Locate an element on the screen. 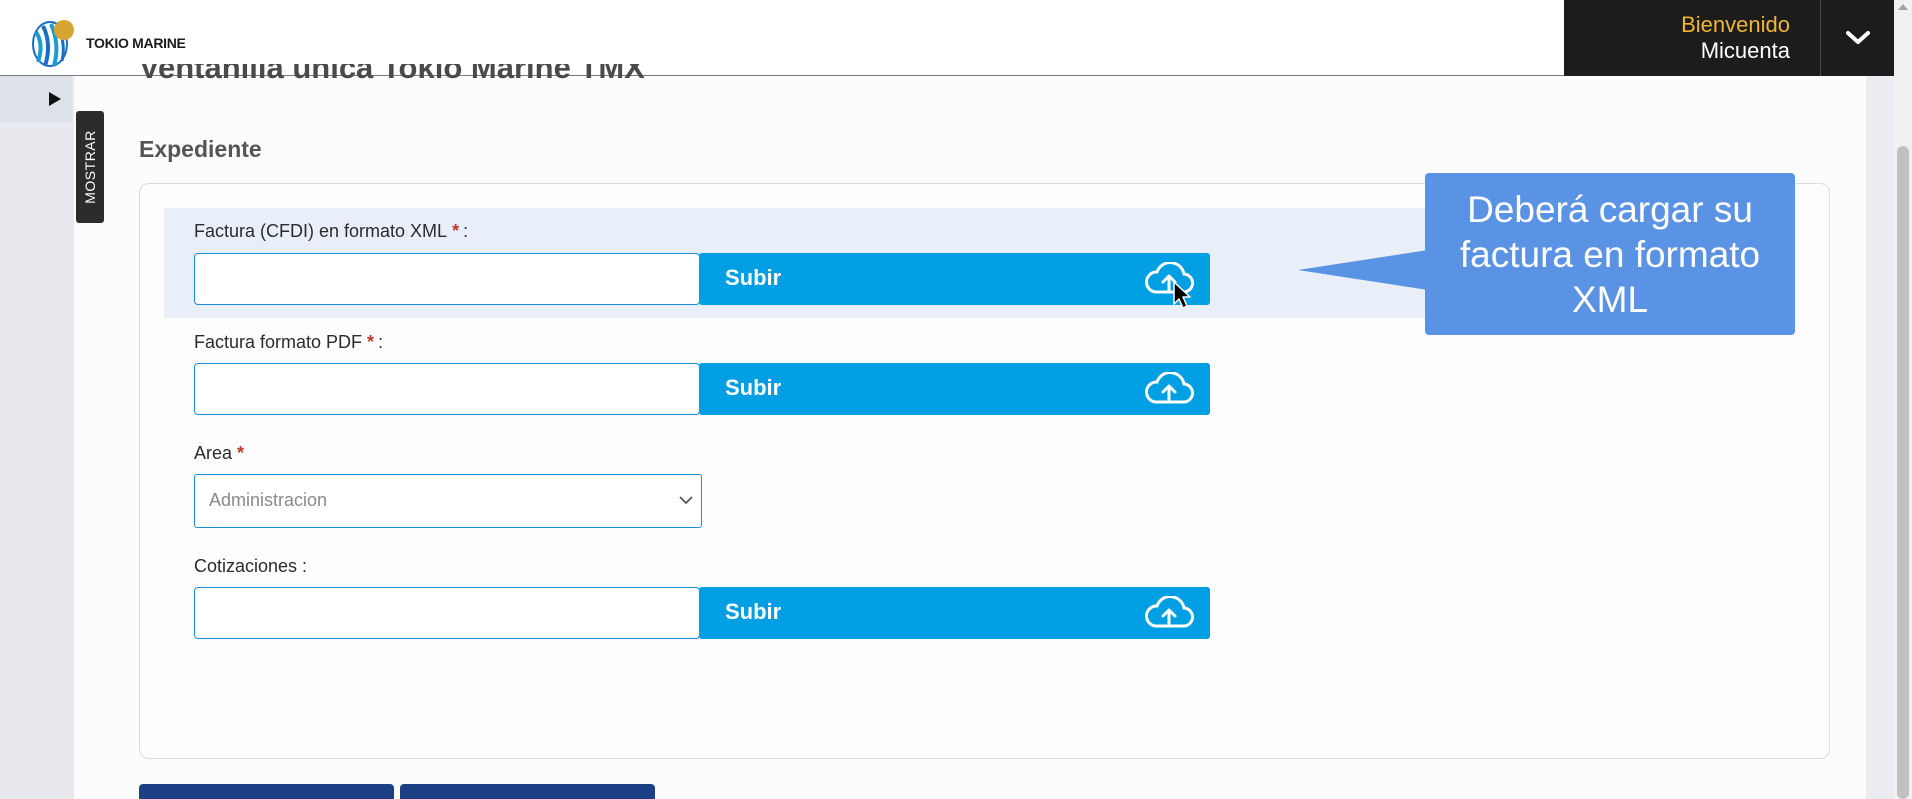 This screenshot has height=799, width=1912. tokio-marine-logo: TOKIO MARINE is located at coordinates (107, 42).